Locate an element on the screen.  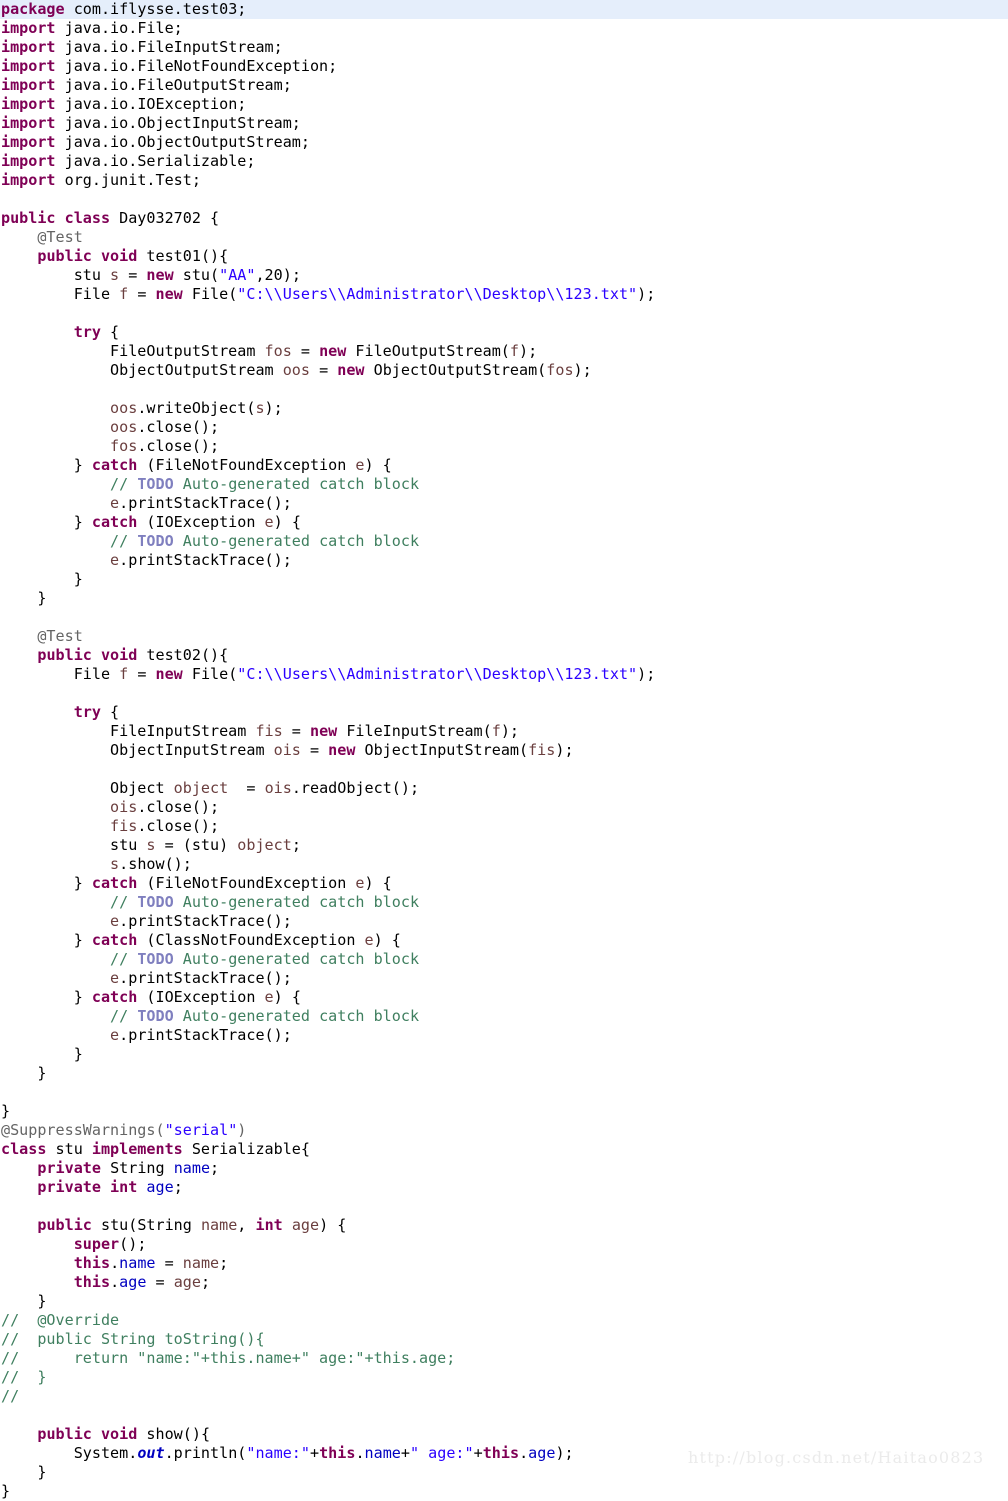
code-line: // is located at coordinates (504, 1396).